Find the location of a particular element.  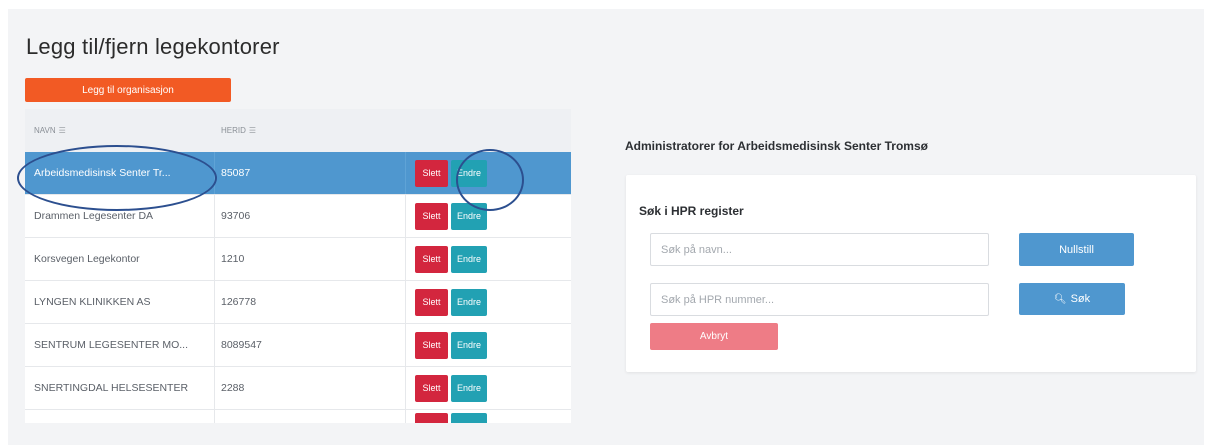

table-cell-herid: 2288 is located at coordinates (310, 388).